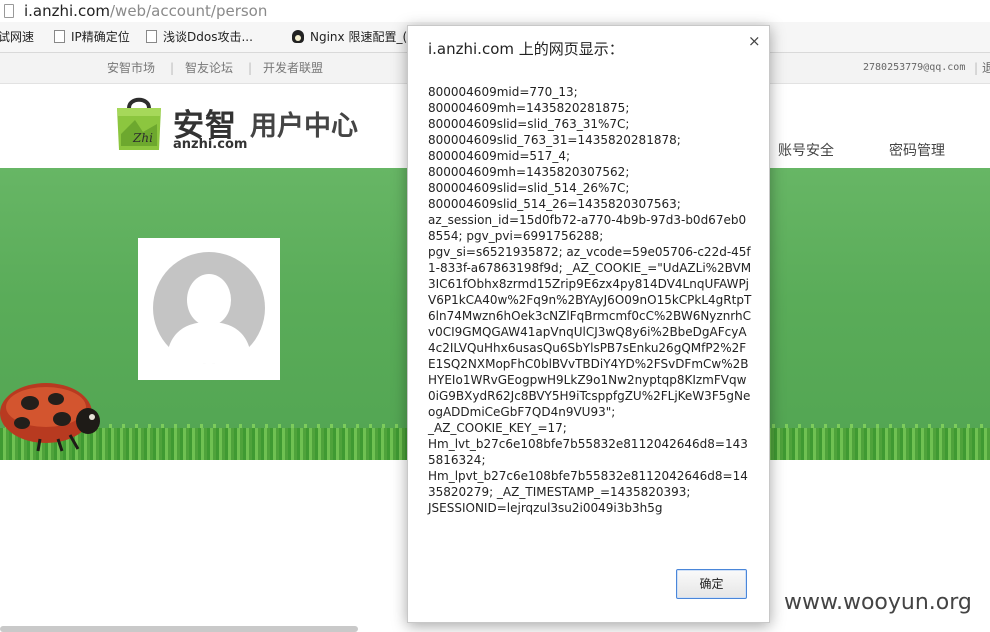 The height and width of the screenshot is (632, 990). I want to click on horizontal-scrollbar, so click(179, 629).